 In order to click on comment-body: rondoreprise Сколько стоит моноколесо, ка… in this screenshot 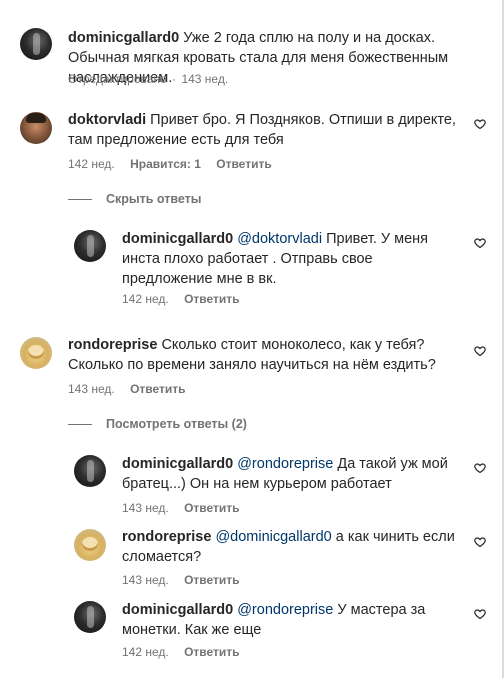, I will do `click(258, 355)`.